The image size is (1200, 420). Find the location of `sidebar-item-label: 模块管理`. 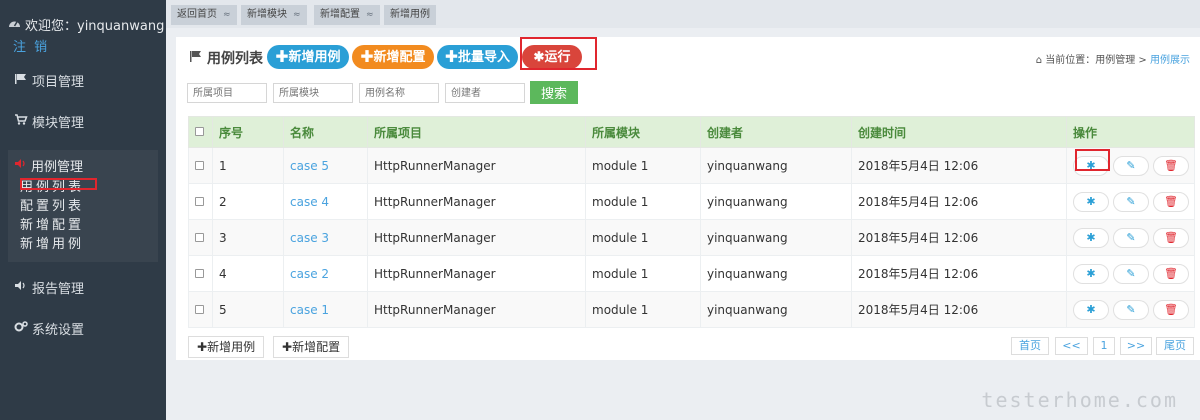

sidebar-item-label: 模块管理 is located at coordinates (58, 123).